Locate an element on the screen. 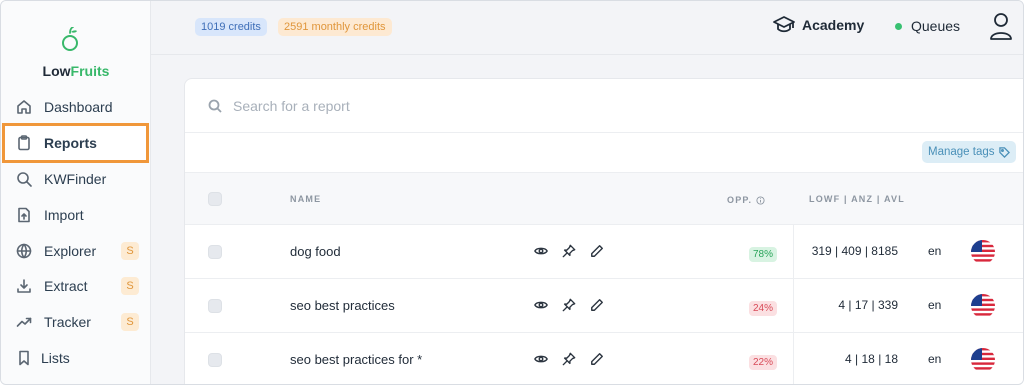 The width and height of the screenshot is (1024, 385). user-profile-icon is located at coordinates (1001, 26).